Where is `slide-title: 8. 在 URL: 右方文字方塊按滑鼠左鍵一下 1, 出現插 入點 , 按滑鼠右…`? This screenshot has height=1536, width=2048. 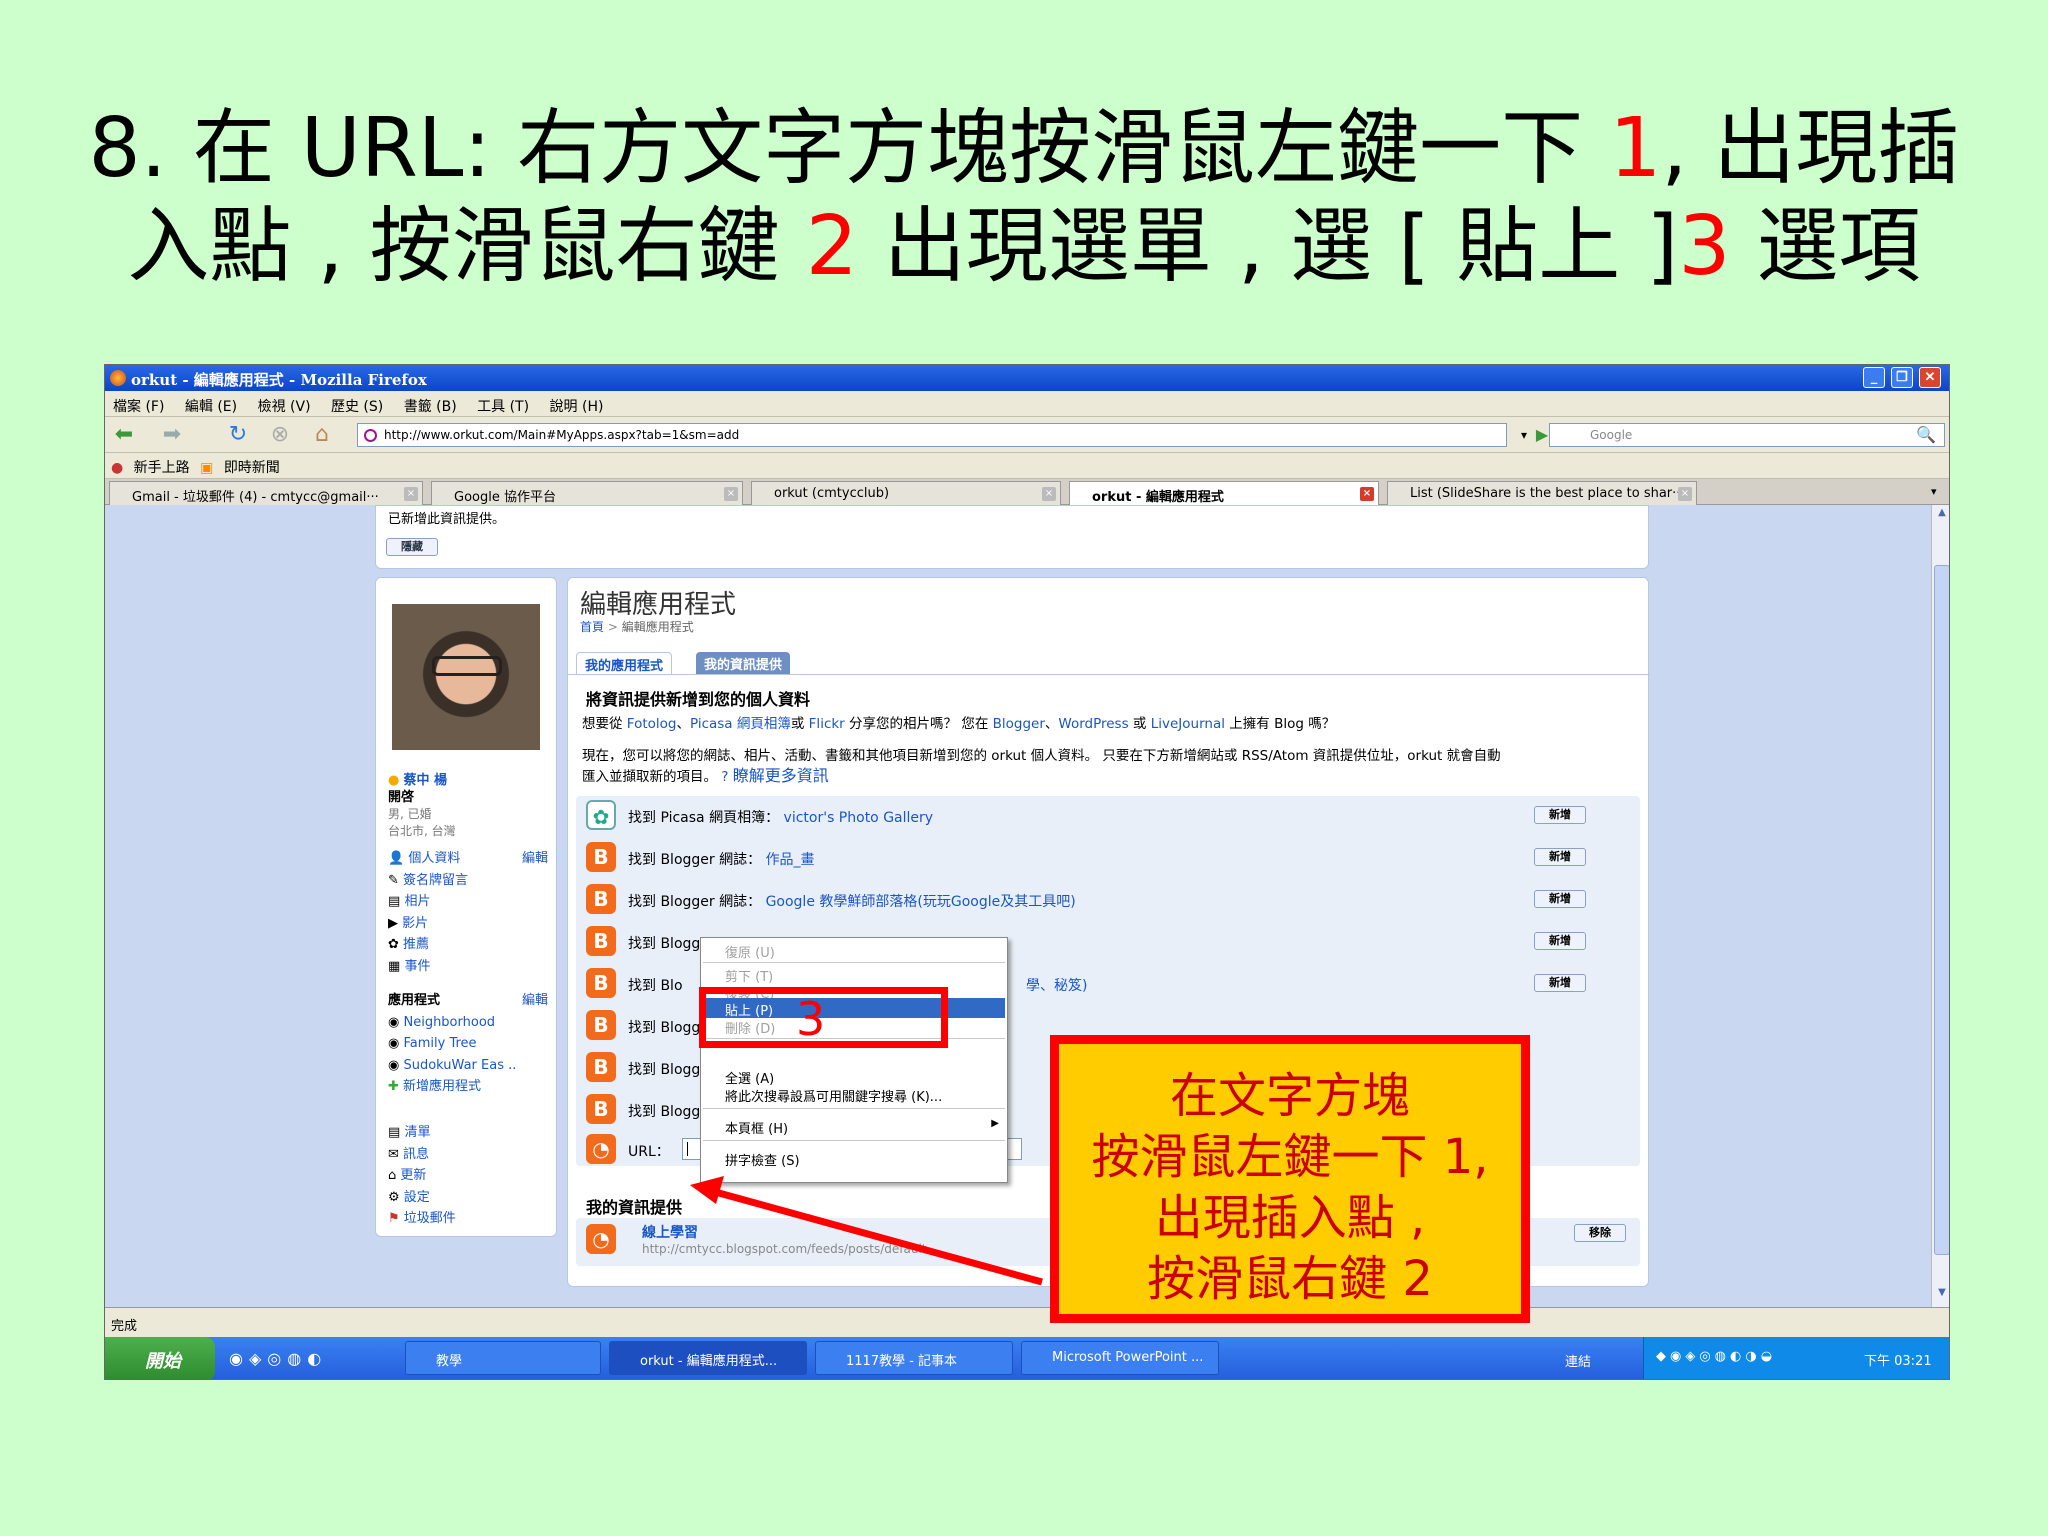 slide-title: 8. 在 URL: 右方文字方塊按滑鼠左鍵一下 1, 出現插 入點 , 按滑鼠右… is located at coordinates (1024, 198).